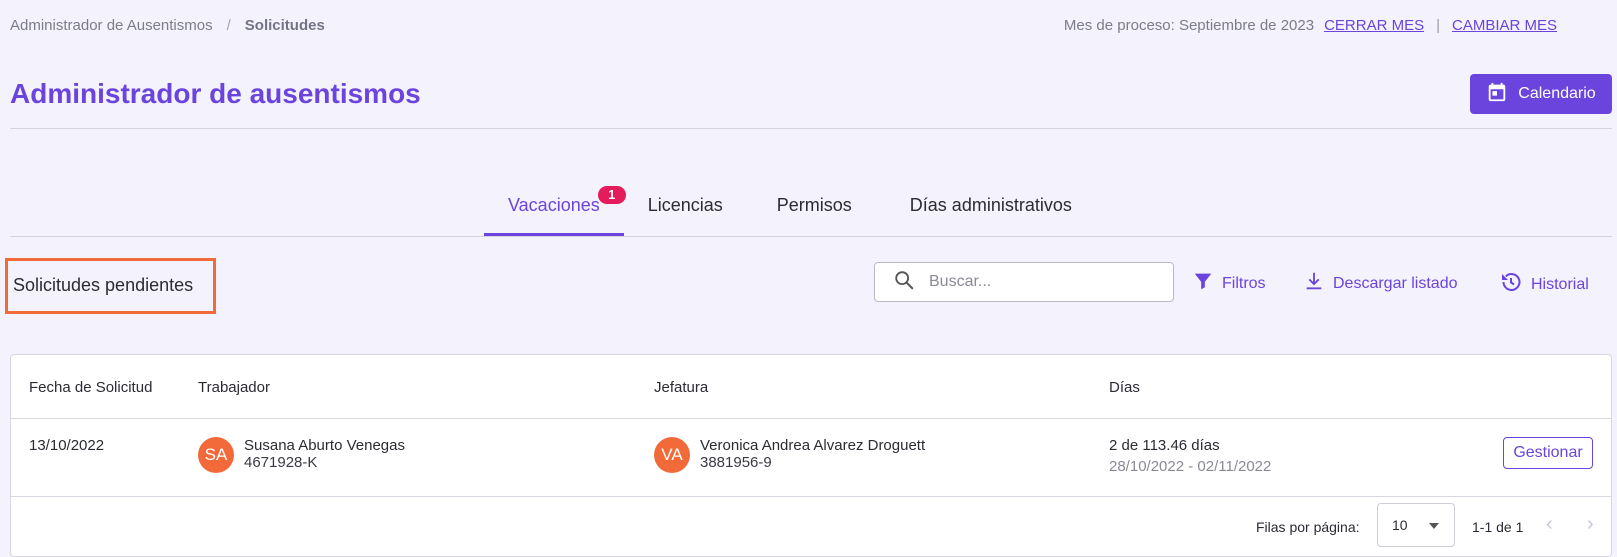 Image resolution: width=1617 pixels, height=557 pixels. Describe the element at coordinates (1164, 445) in the screenshot. I see `days-count: 2 de 113.46 días` at that location.